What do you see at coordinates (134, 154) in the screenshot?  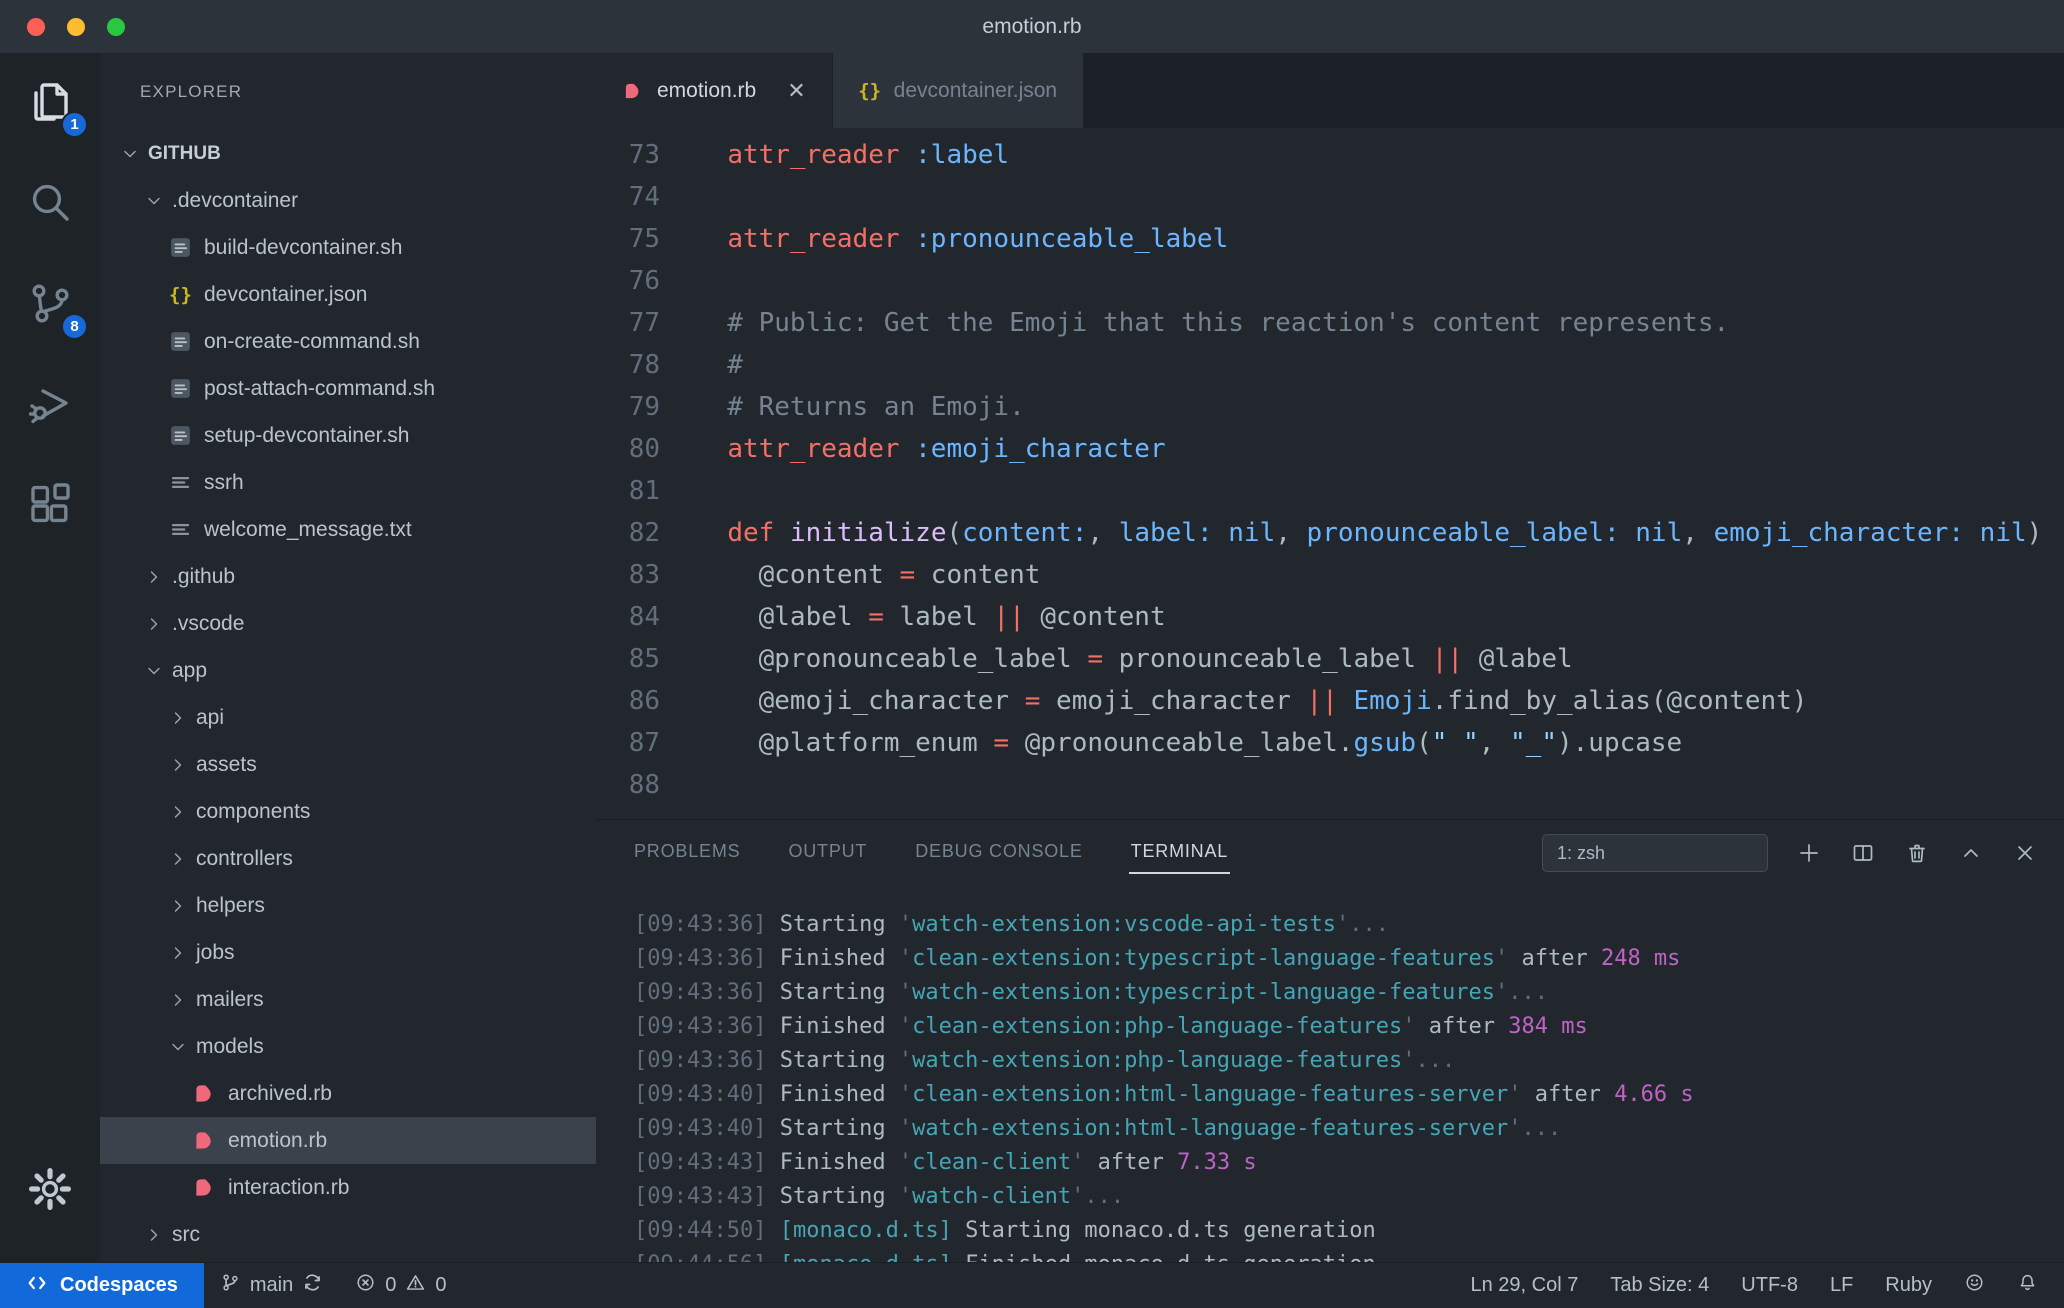 I see `chevron-down-icon` at bounding box center [134, 154].